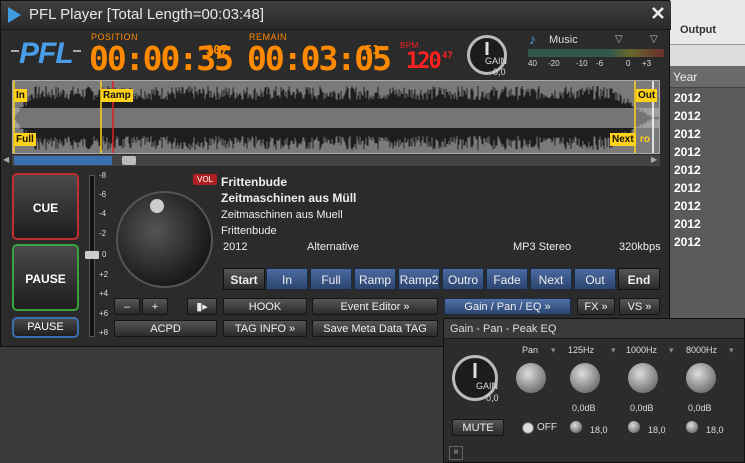 This screenshot has height=463, width=745. What do you see at coordinates (647, 95) in the screenshot?
I see `marker-out: Out` at bounding box center [647, 95].